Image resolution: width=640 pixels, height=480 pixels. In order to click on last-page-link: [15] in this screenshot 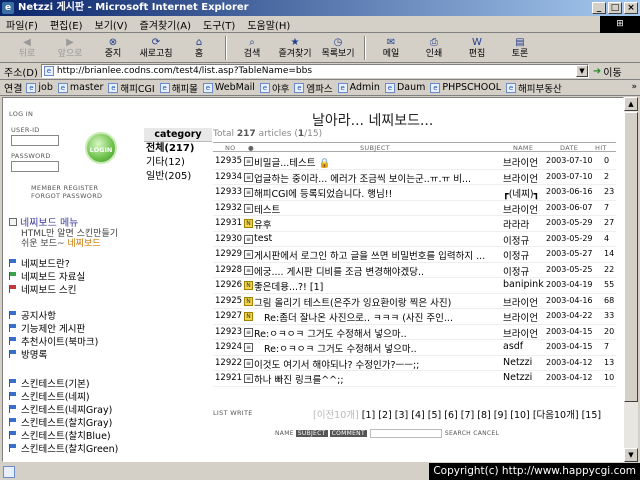, I will do `click(592, 415)`.